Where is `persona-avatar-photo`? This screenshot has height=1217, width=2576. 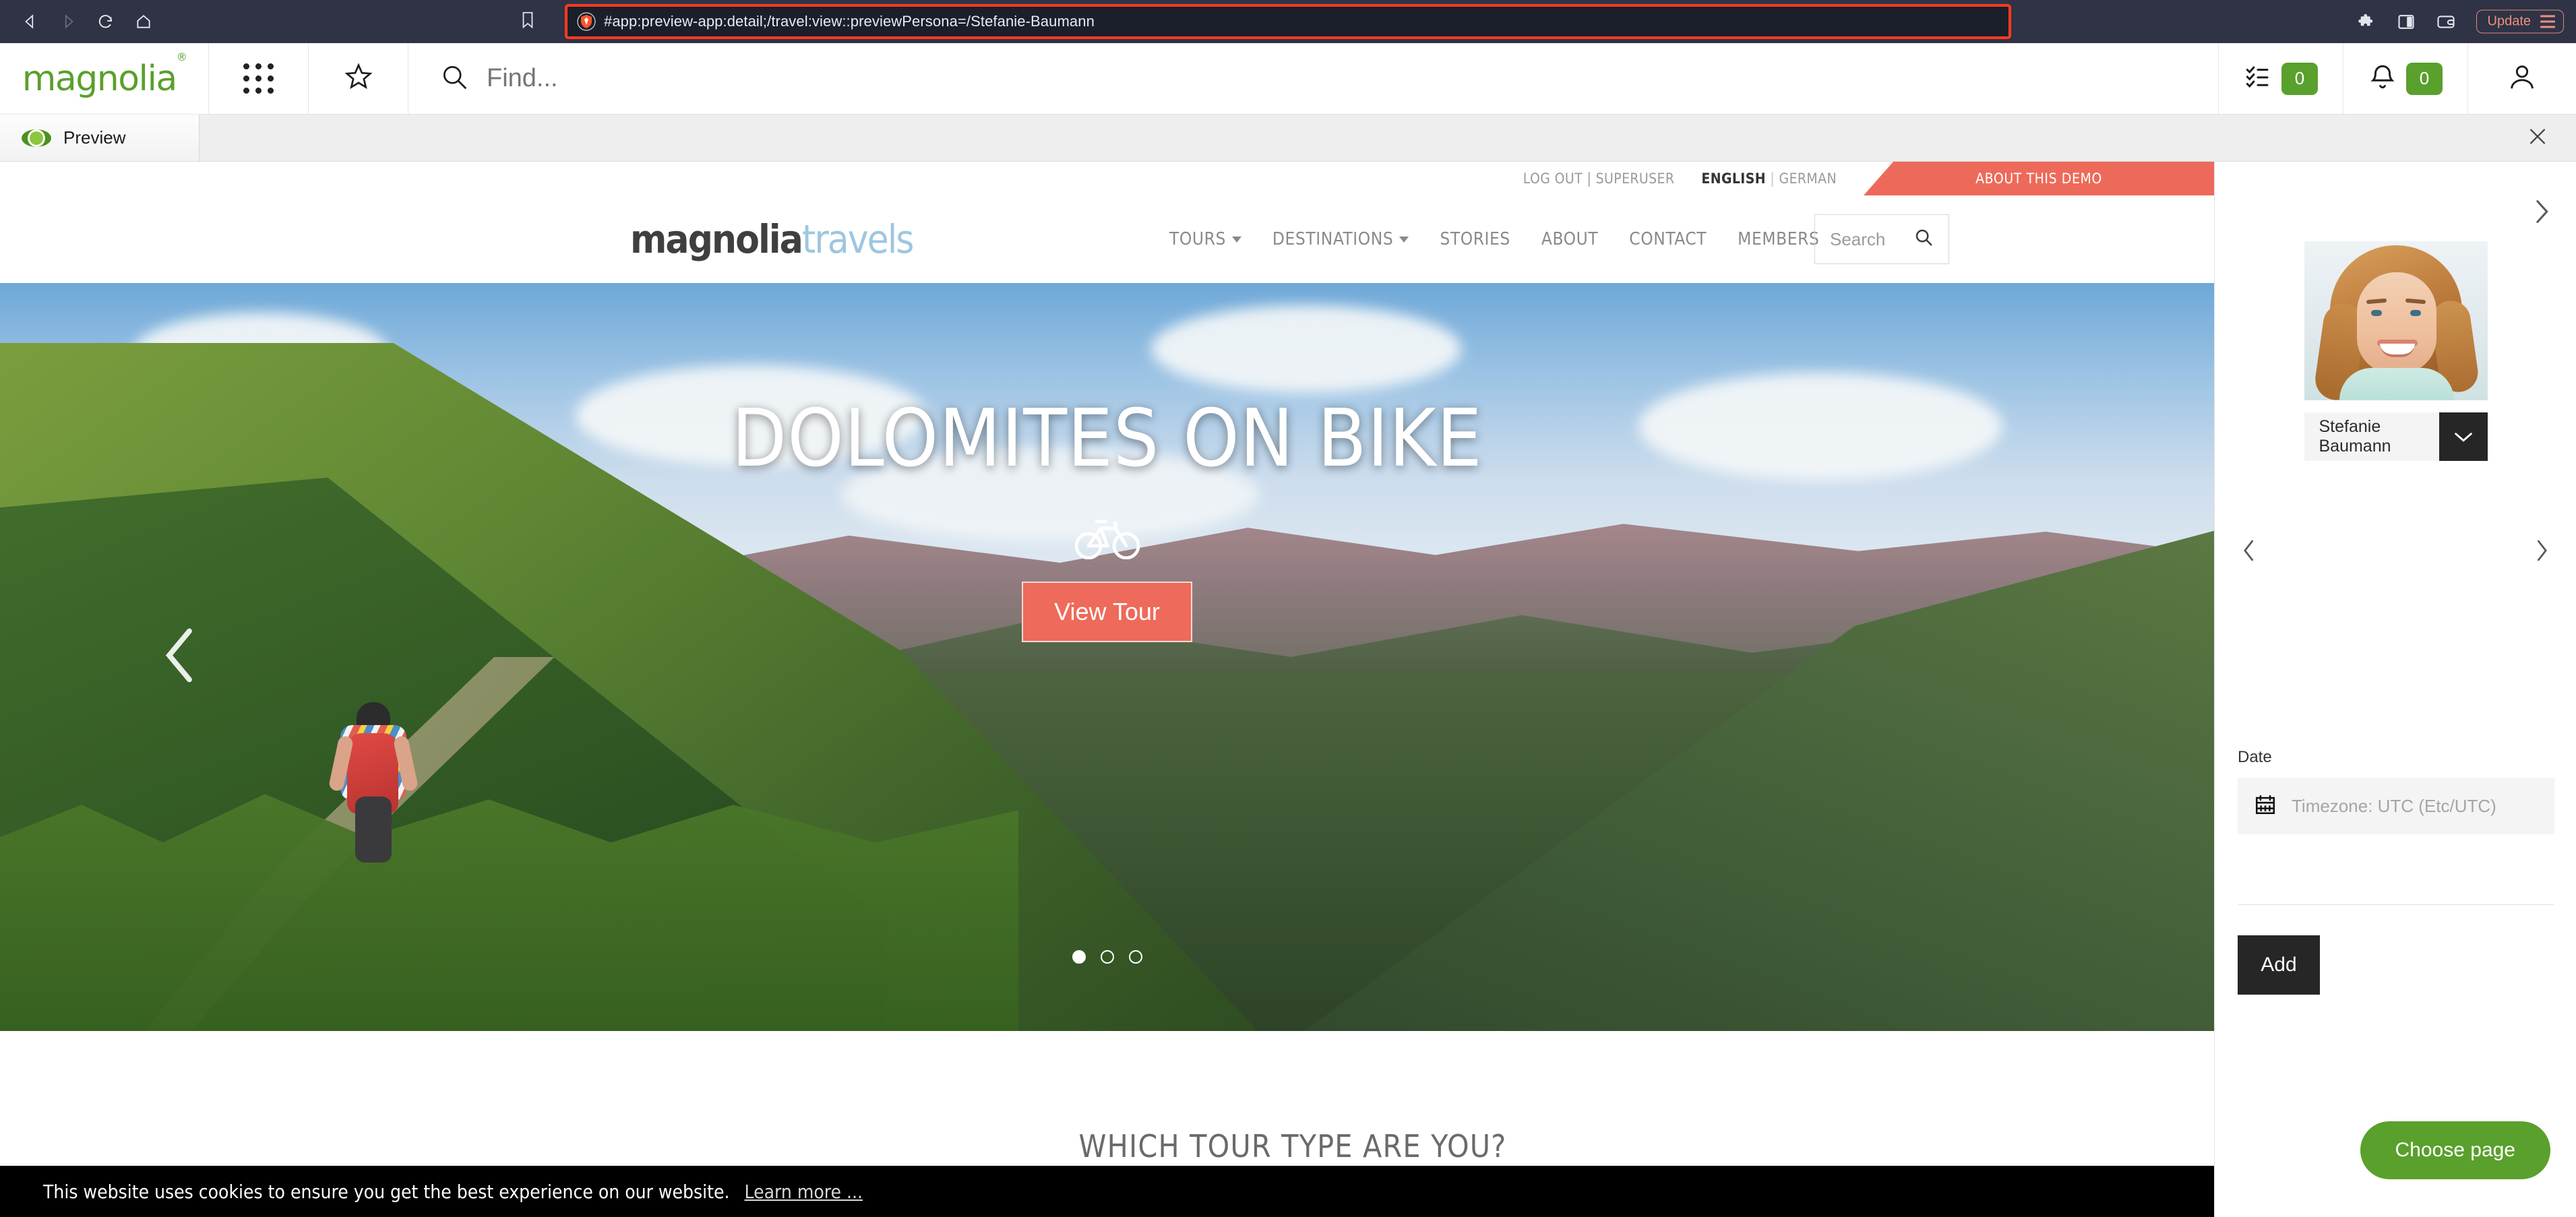 persona-avatar-photo is located at coordinates (2396, 320).